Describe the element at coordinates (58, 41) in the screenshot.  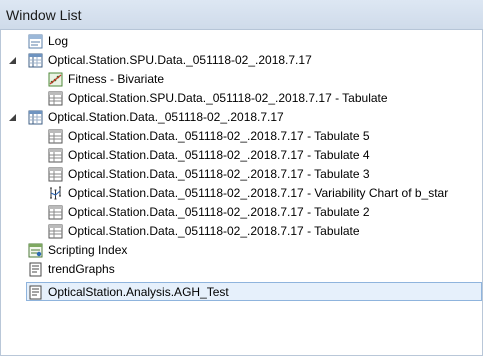
I see `tree-item-label: Log` at that location.